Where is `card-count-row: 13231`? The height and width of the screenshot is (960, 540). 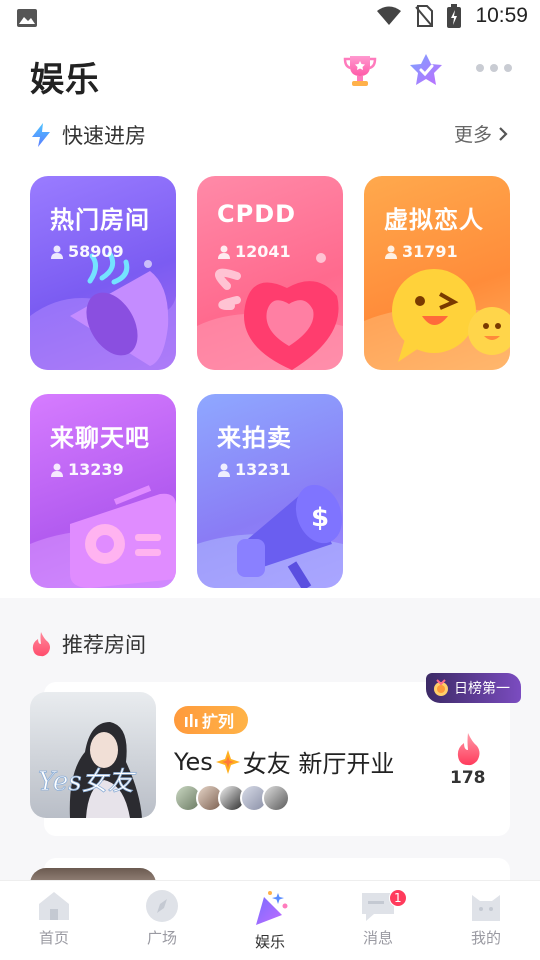
card-count-row: 13231 is located at coordinates (254, 469).